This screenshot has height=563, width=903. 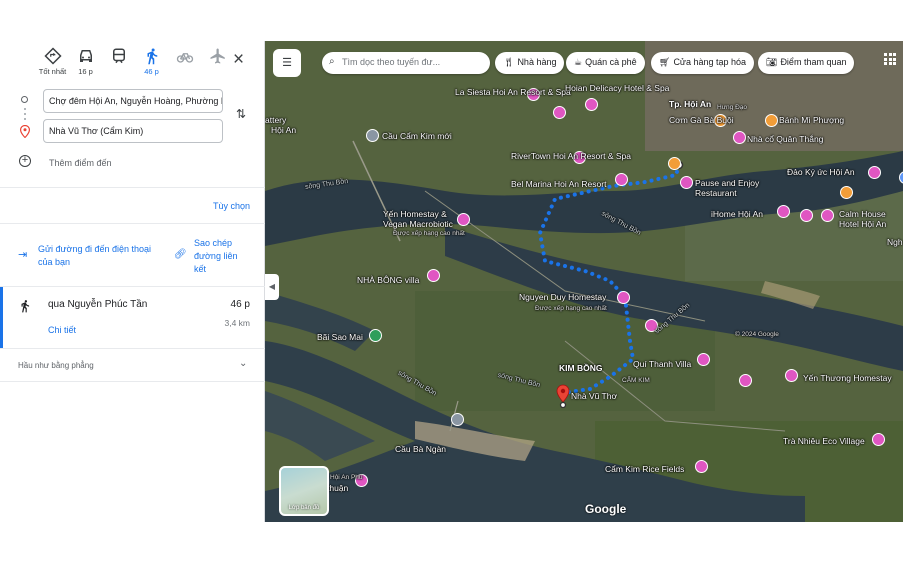 What do you see at coordinates (813, 62) in the screenshot?
I see `chip-label: Điểm tham quan` at bounding box center [813, 62].